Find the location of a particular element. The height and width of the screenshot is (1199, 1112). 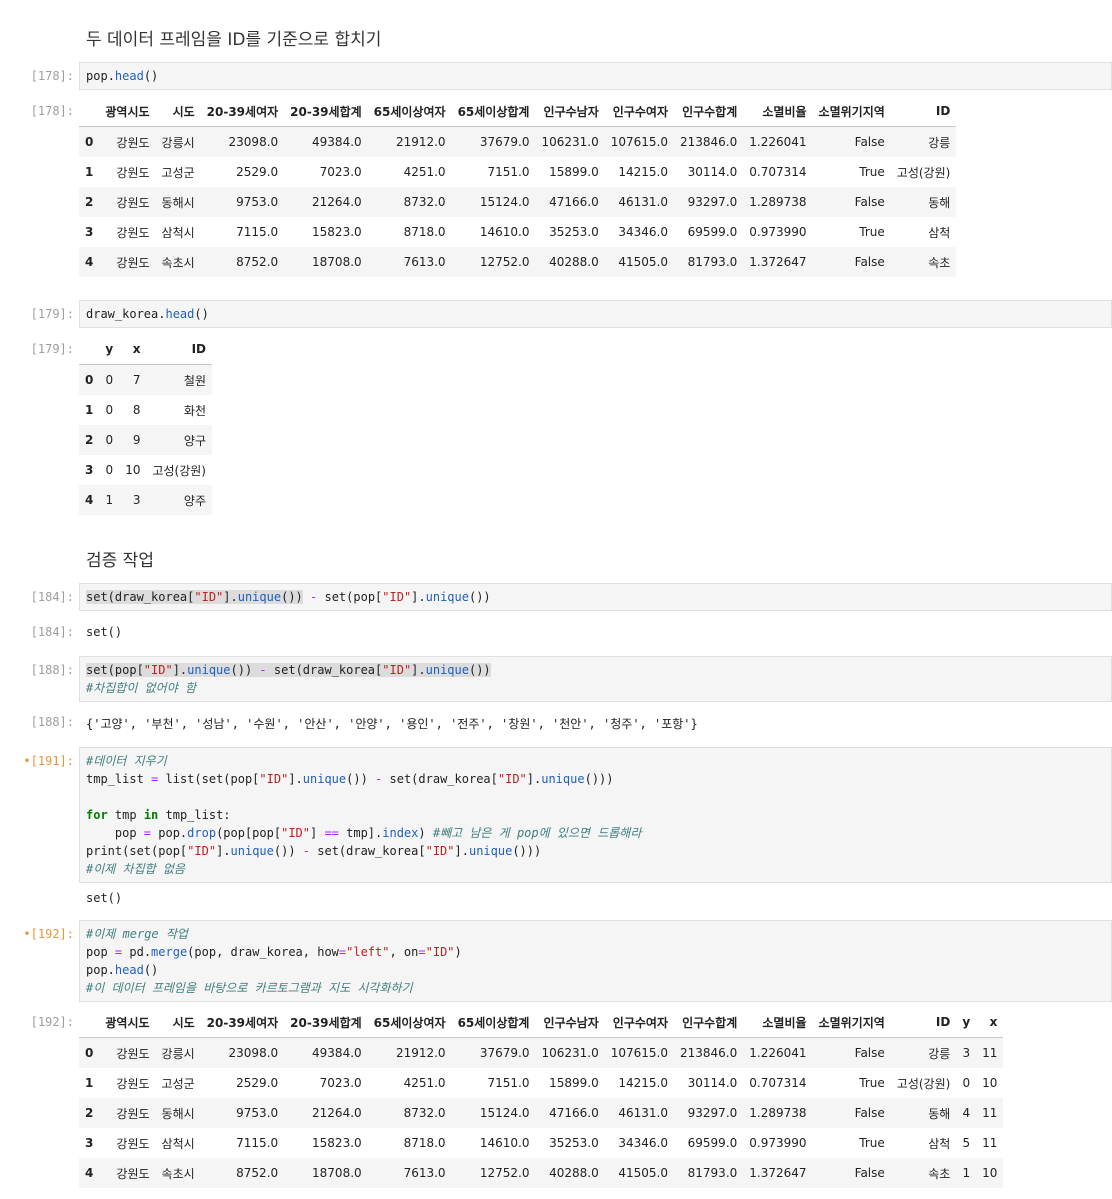

table-cell: True is located at coordinates (872, 1083).